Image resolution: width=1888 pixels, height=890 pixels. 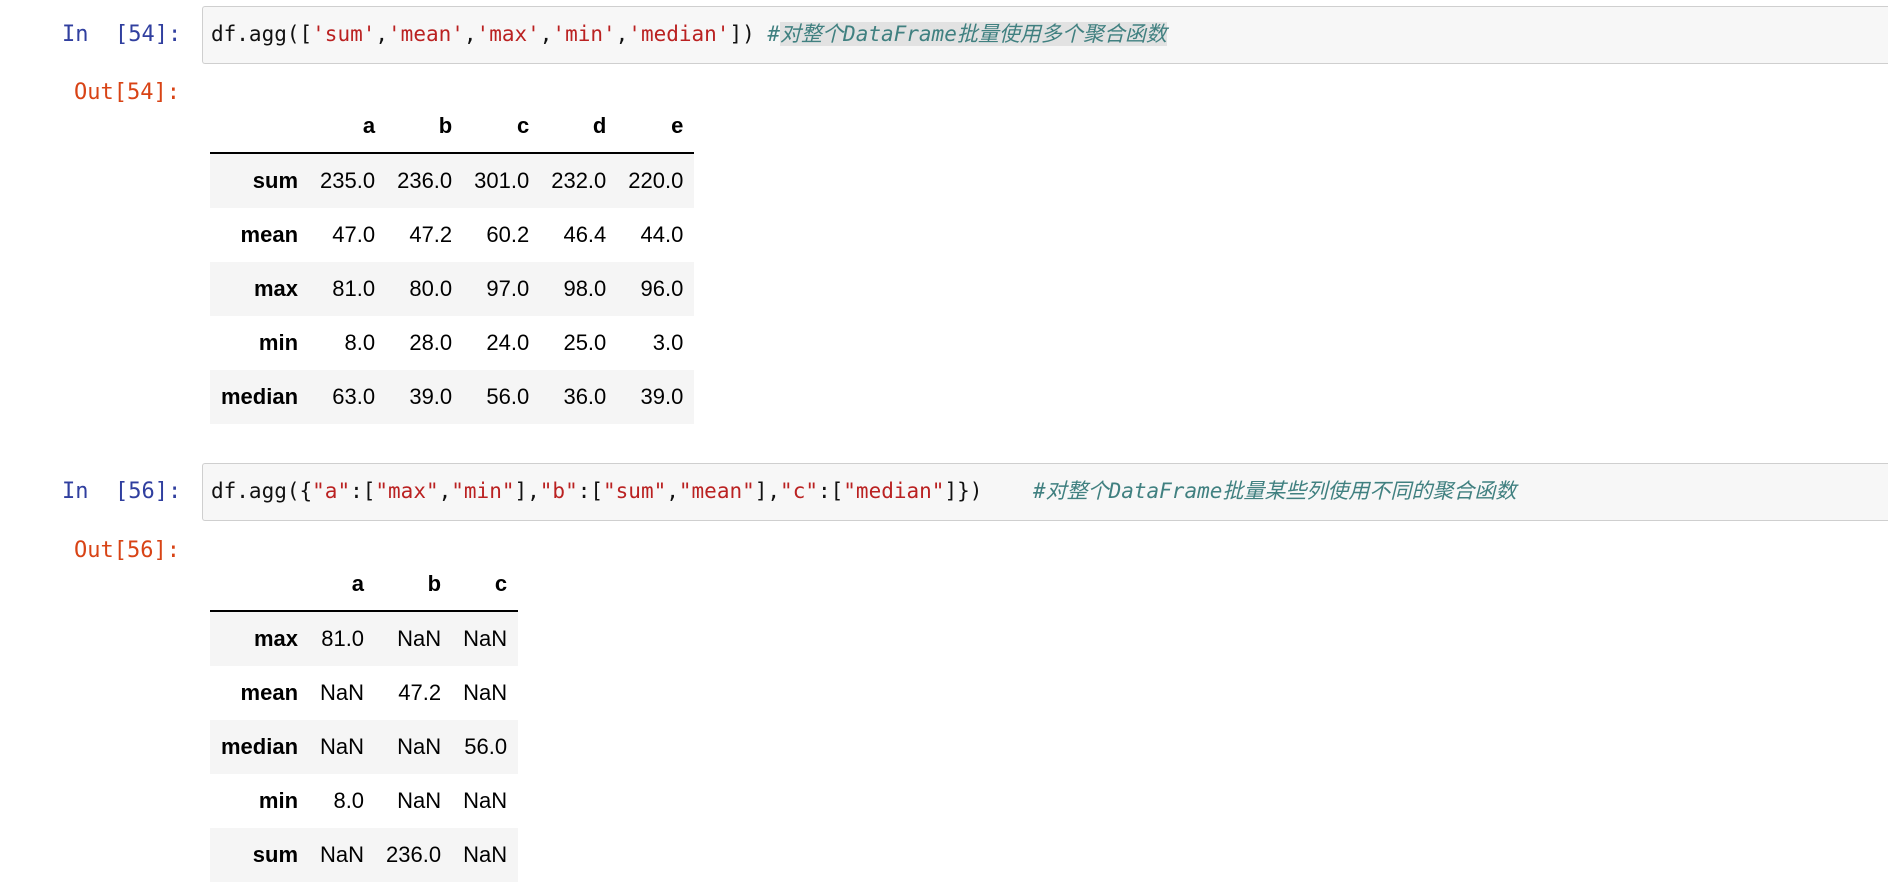 I want to click on code-token: df.agg([, so click(x=262, y=34).